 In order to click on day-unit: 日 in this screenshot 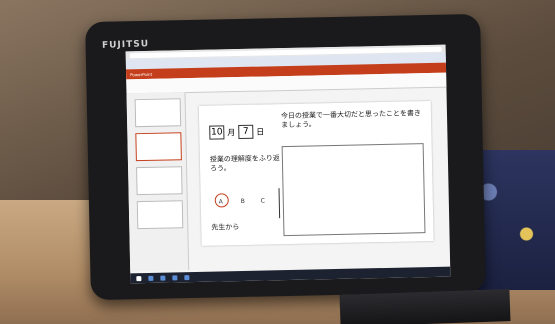, I will do `click(260, 131)`.